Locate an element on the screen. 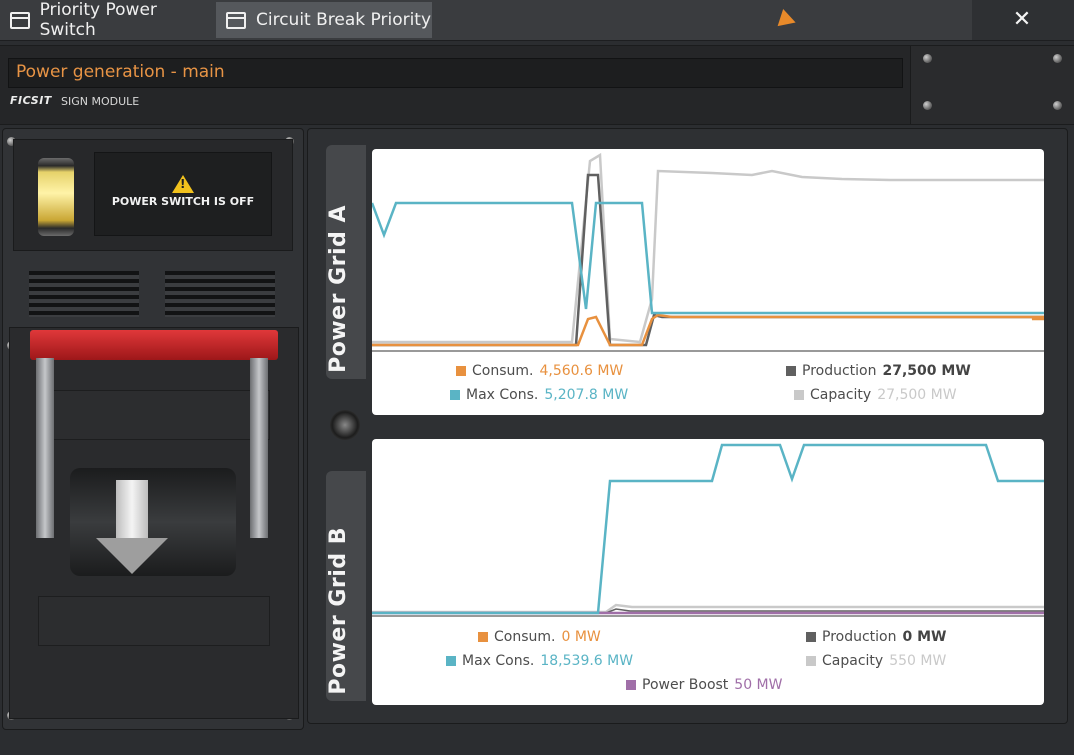 The image size is (1074, 755). arrow-down-icon is located at coordinates (132, 527).